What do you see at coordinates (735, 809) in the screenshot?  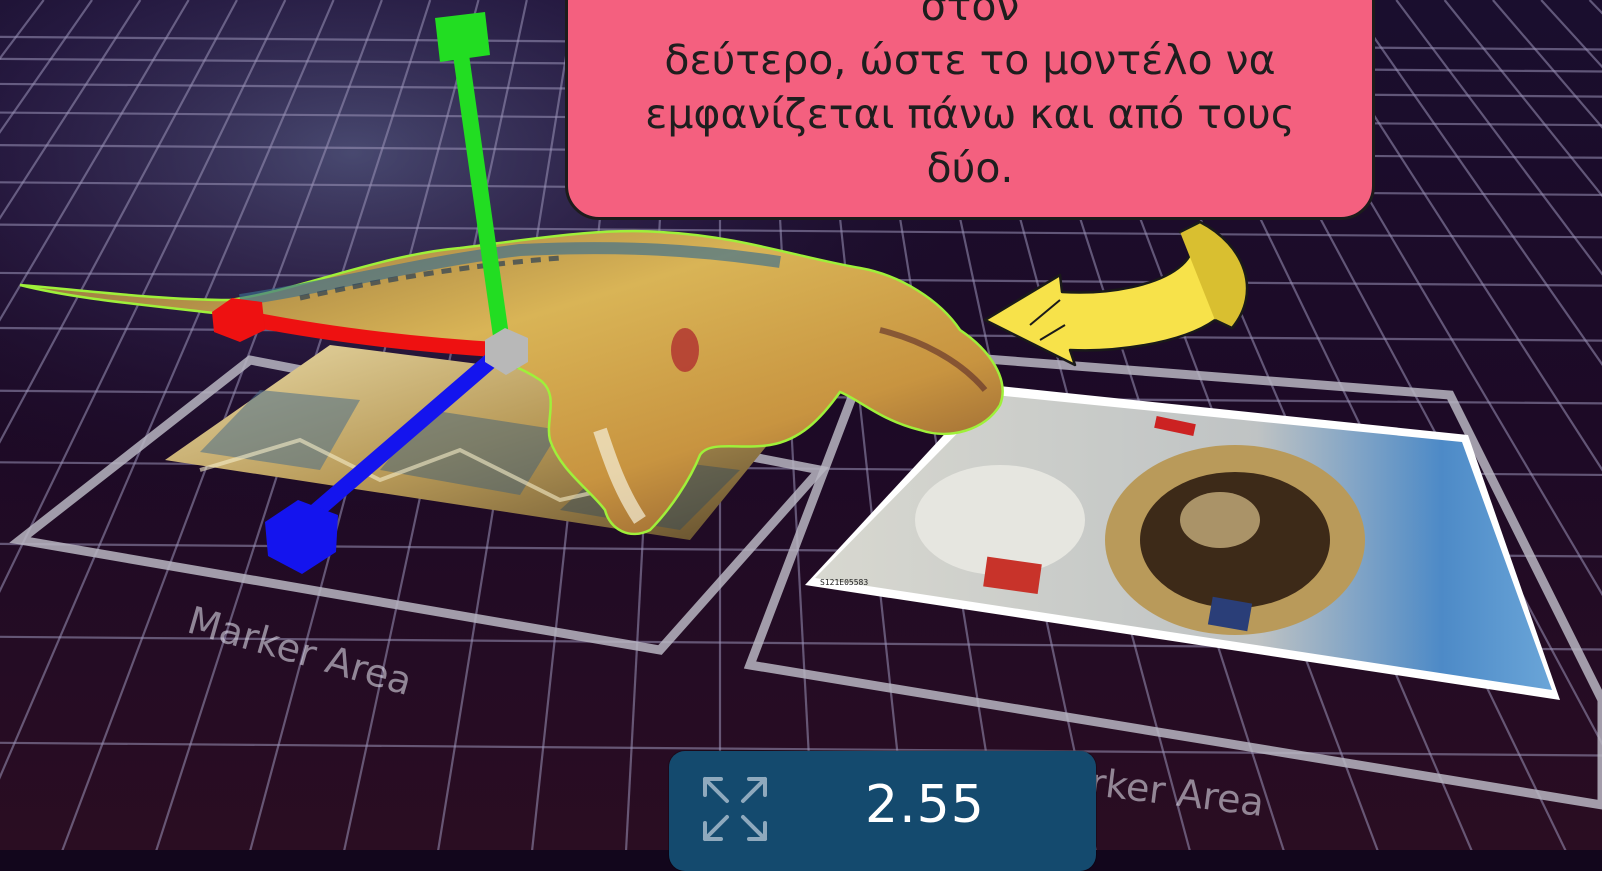 I see `expand-arrows-icon` at bounding box center [735, 809].